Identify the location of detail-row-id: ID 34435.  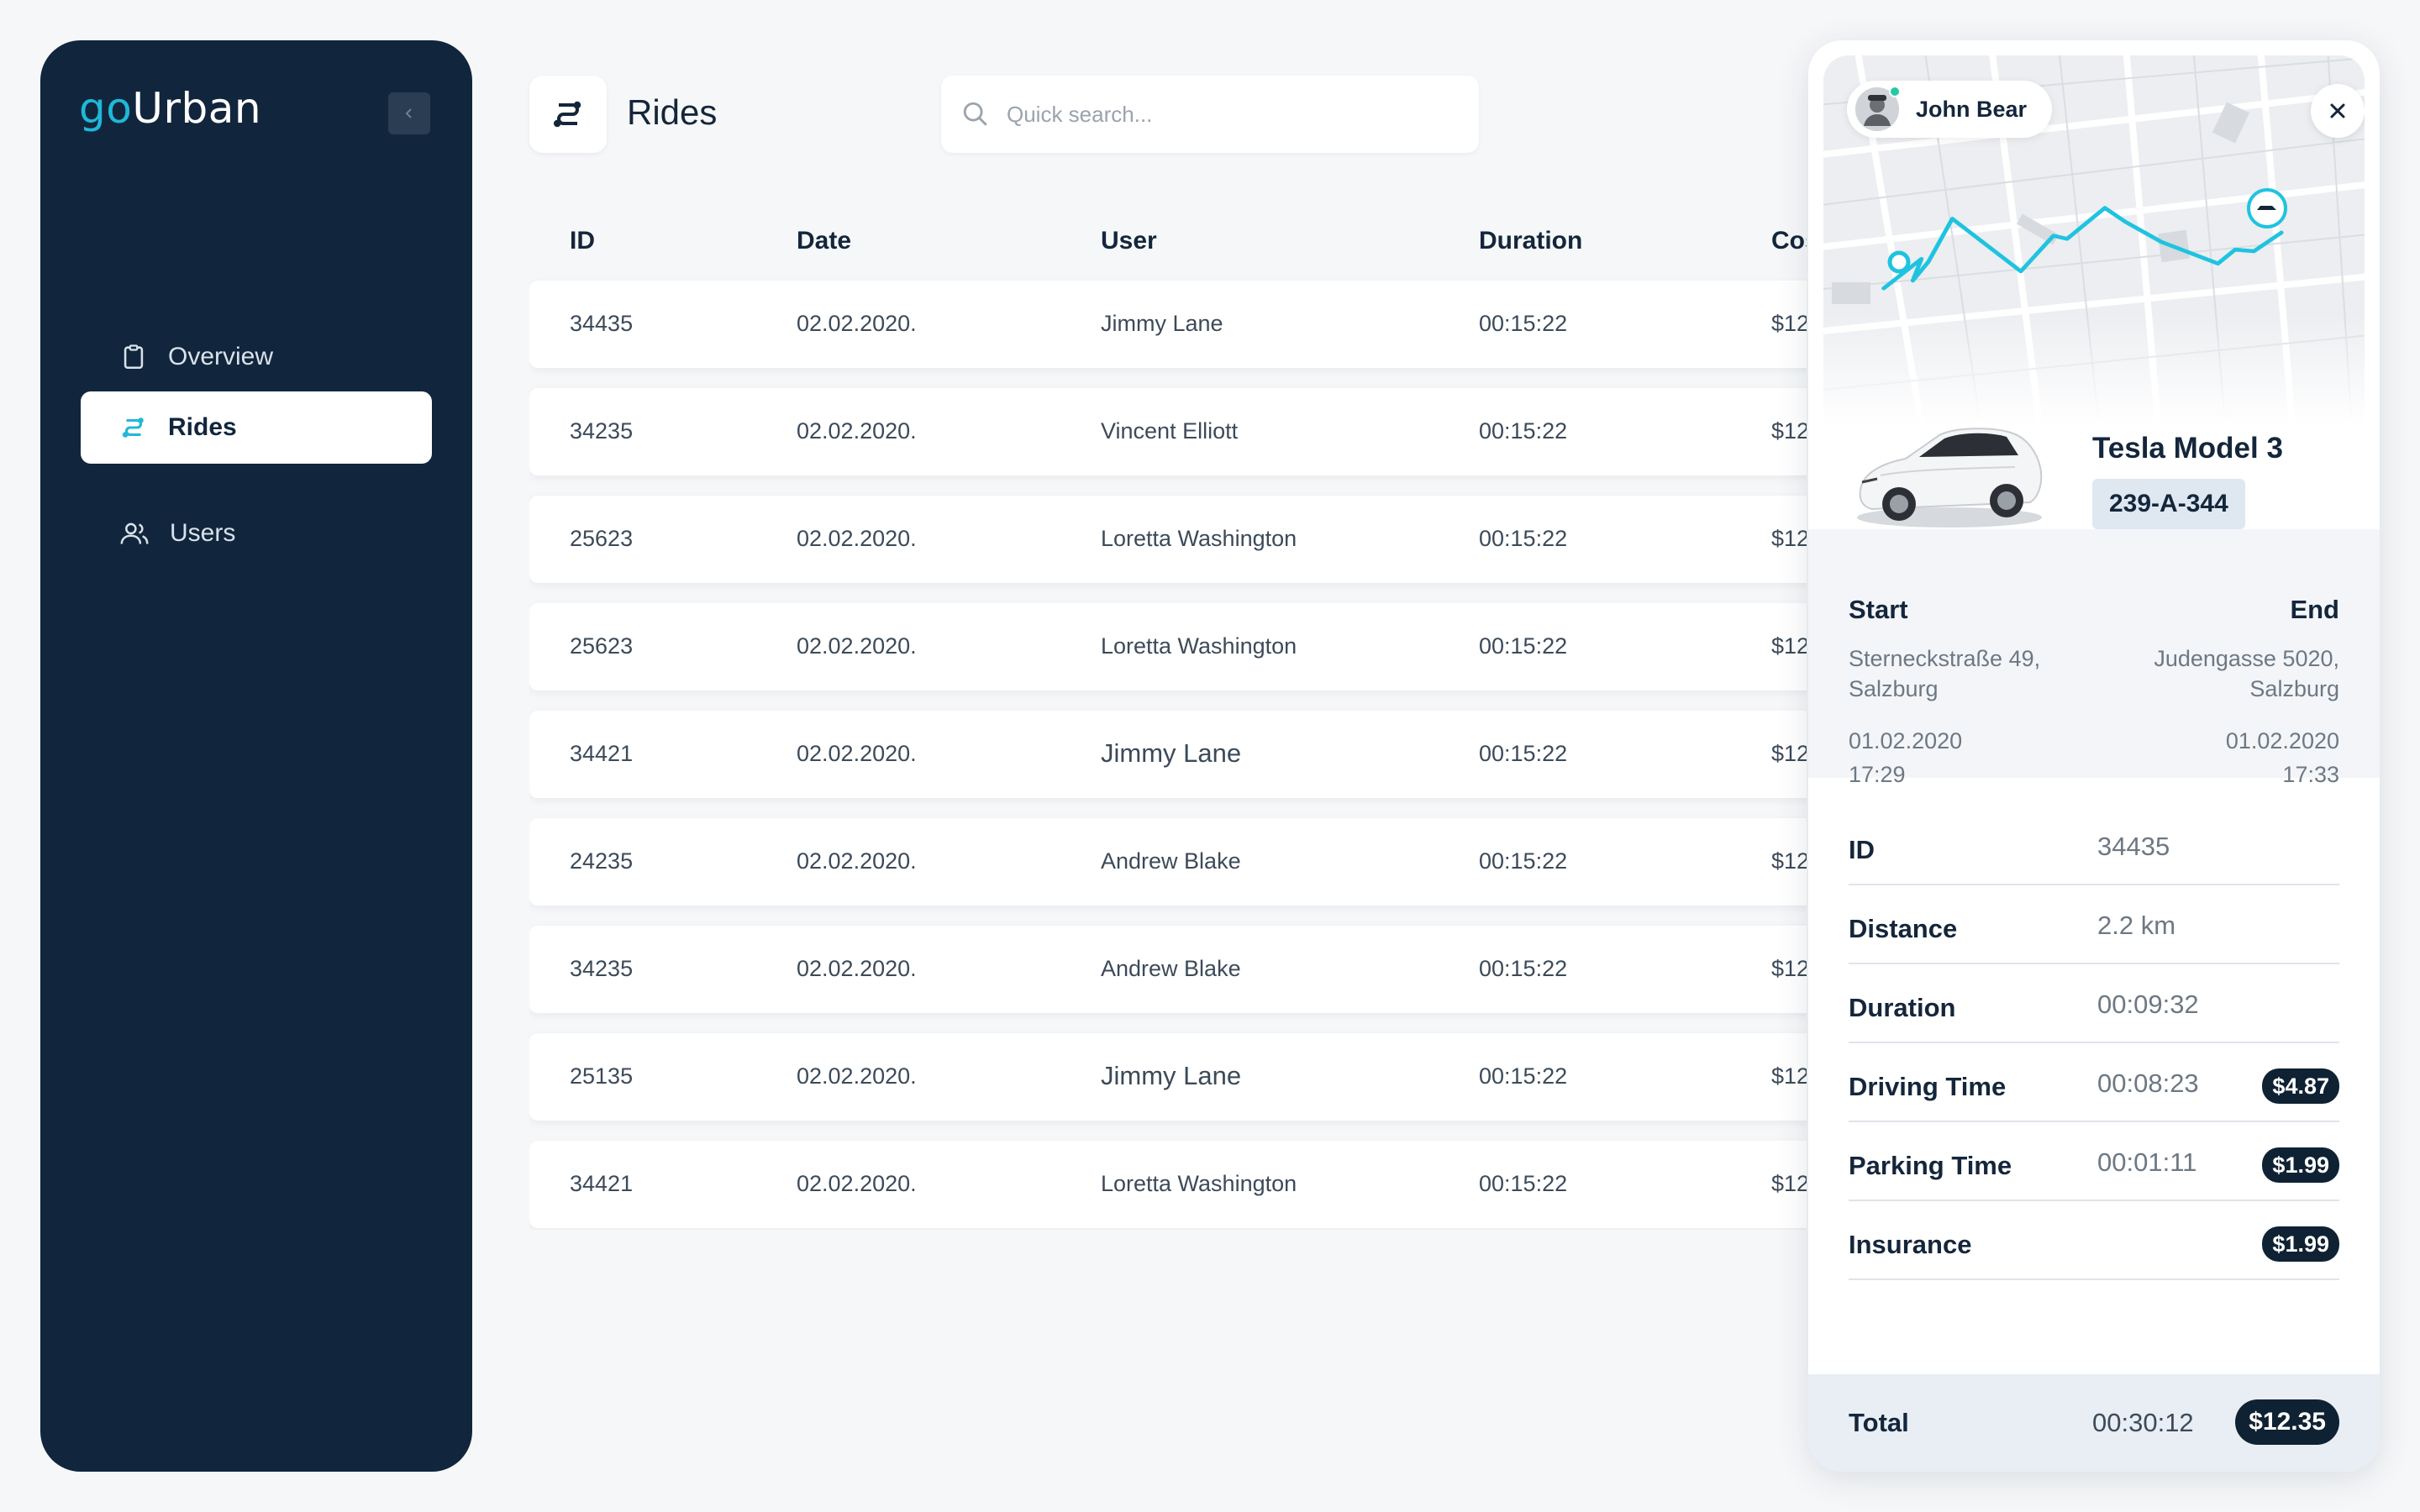
(2094, 845).